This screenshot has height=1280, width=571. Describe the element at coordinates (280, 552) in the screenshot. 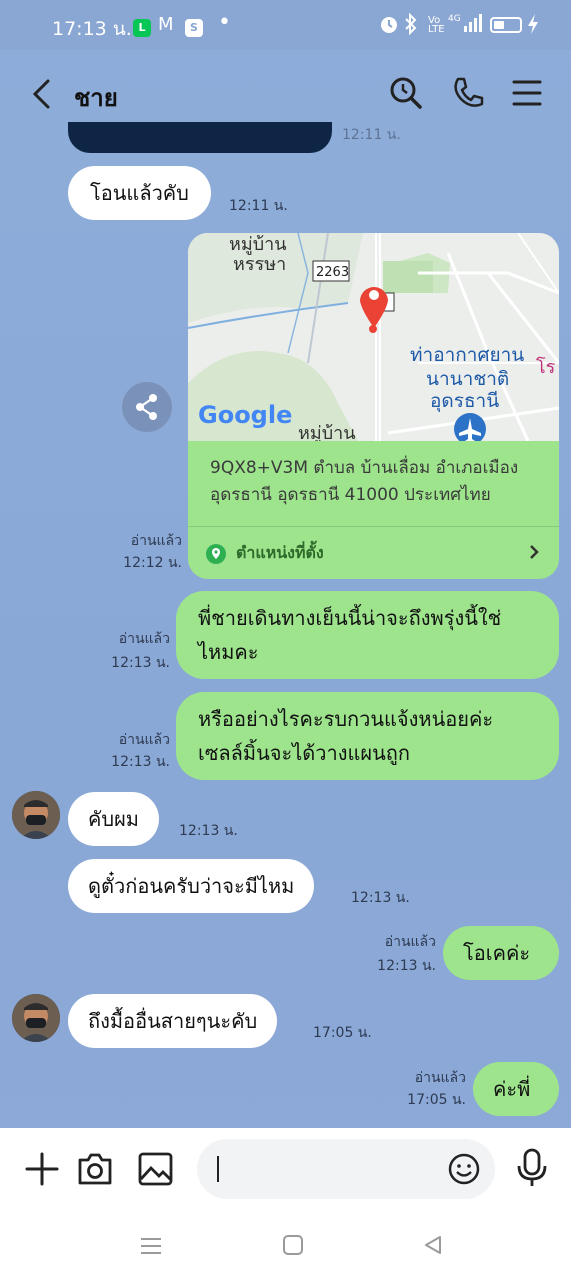

I see `location-label: ตำแหน่งที่ตั้ง` at that location.